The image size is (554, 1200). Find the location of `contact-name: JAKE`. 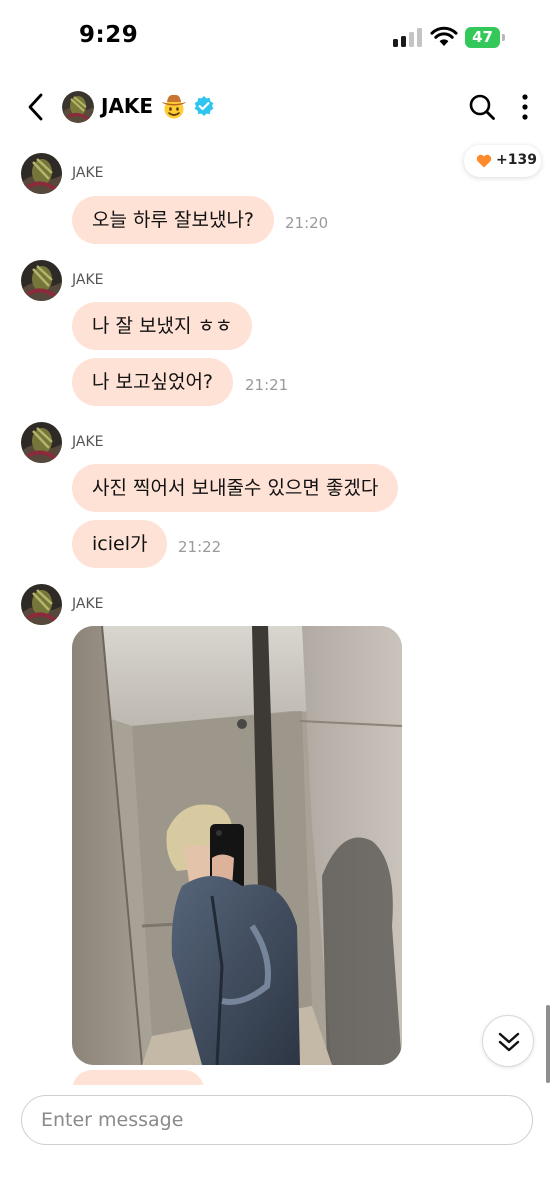

contact-name: JAKE is located at coordinates (127, 106).